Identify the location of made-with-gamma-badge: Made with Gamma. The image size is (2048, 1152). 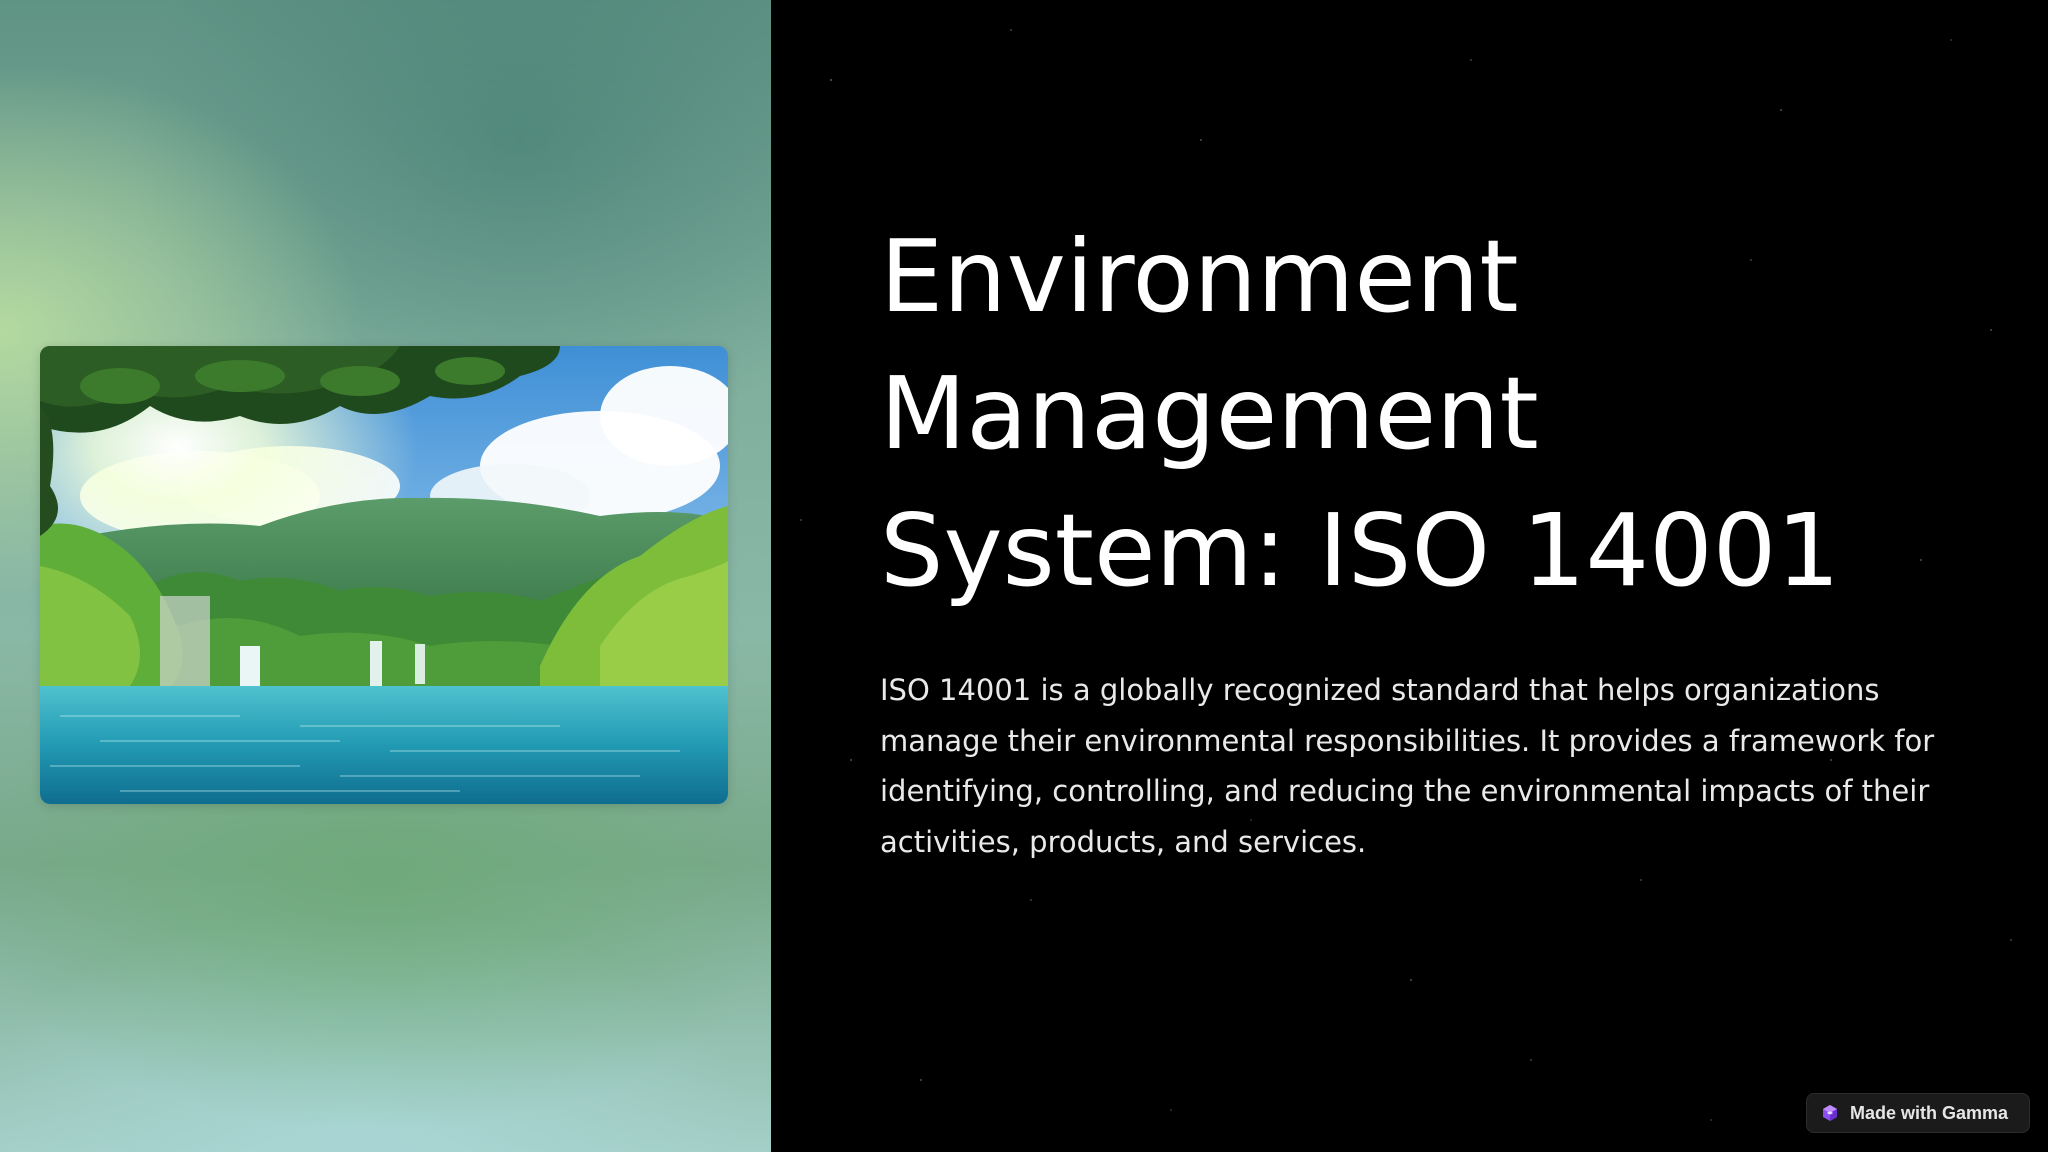
(1918, 1113).